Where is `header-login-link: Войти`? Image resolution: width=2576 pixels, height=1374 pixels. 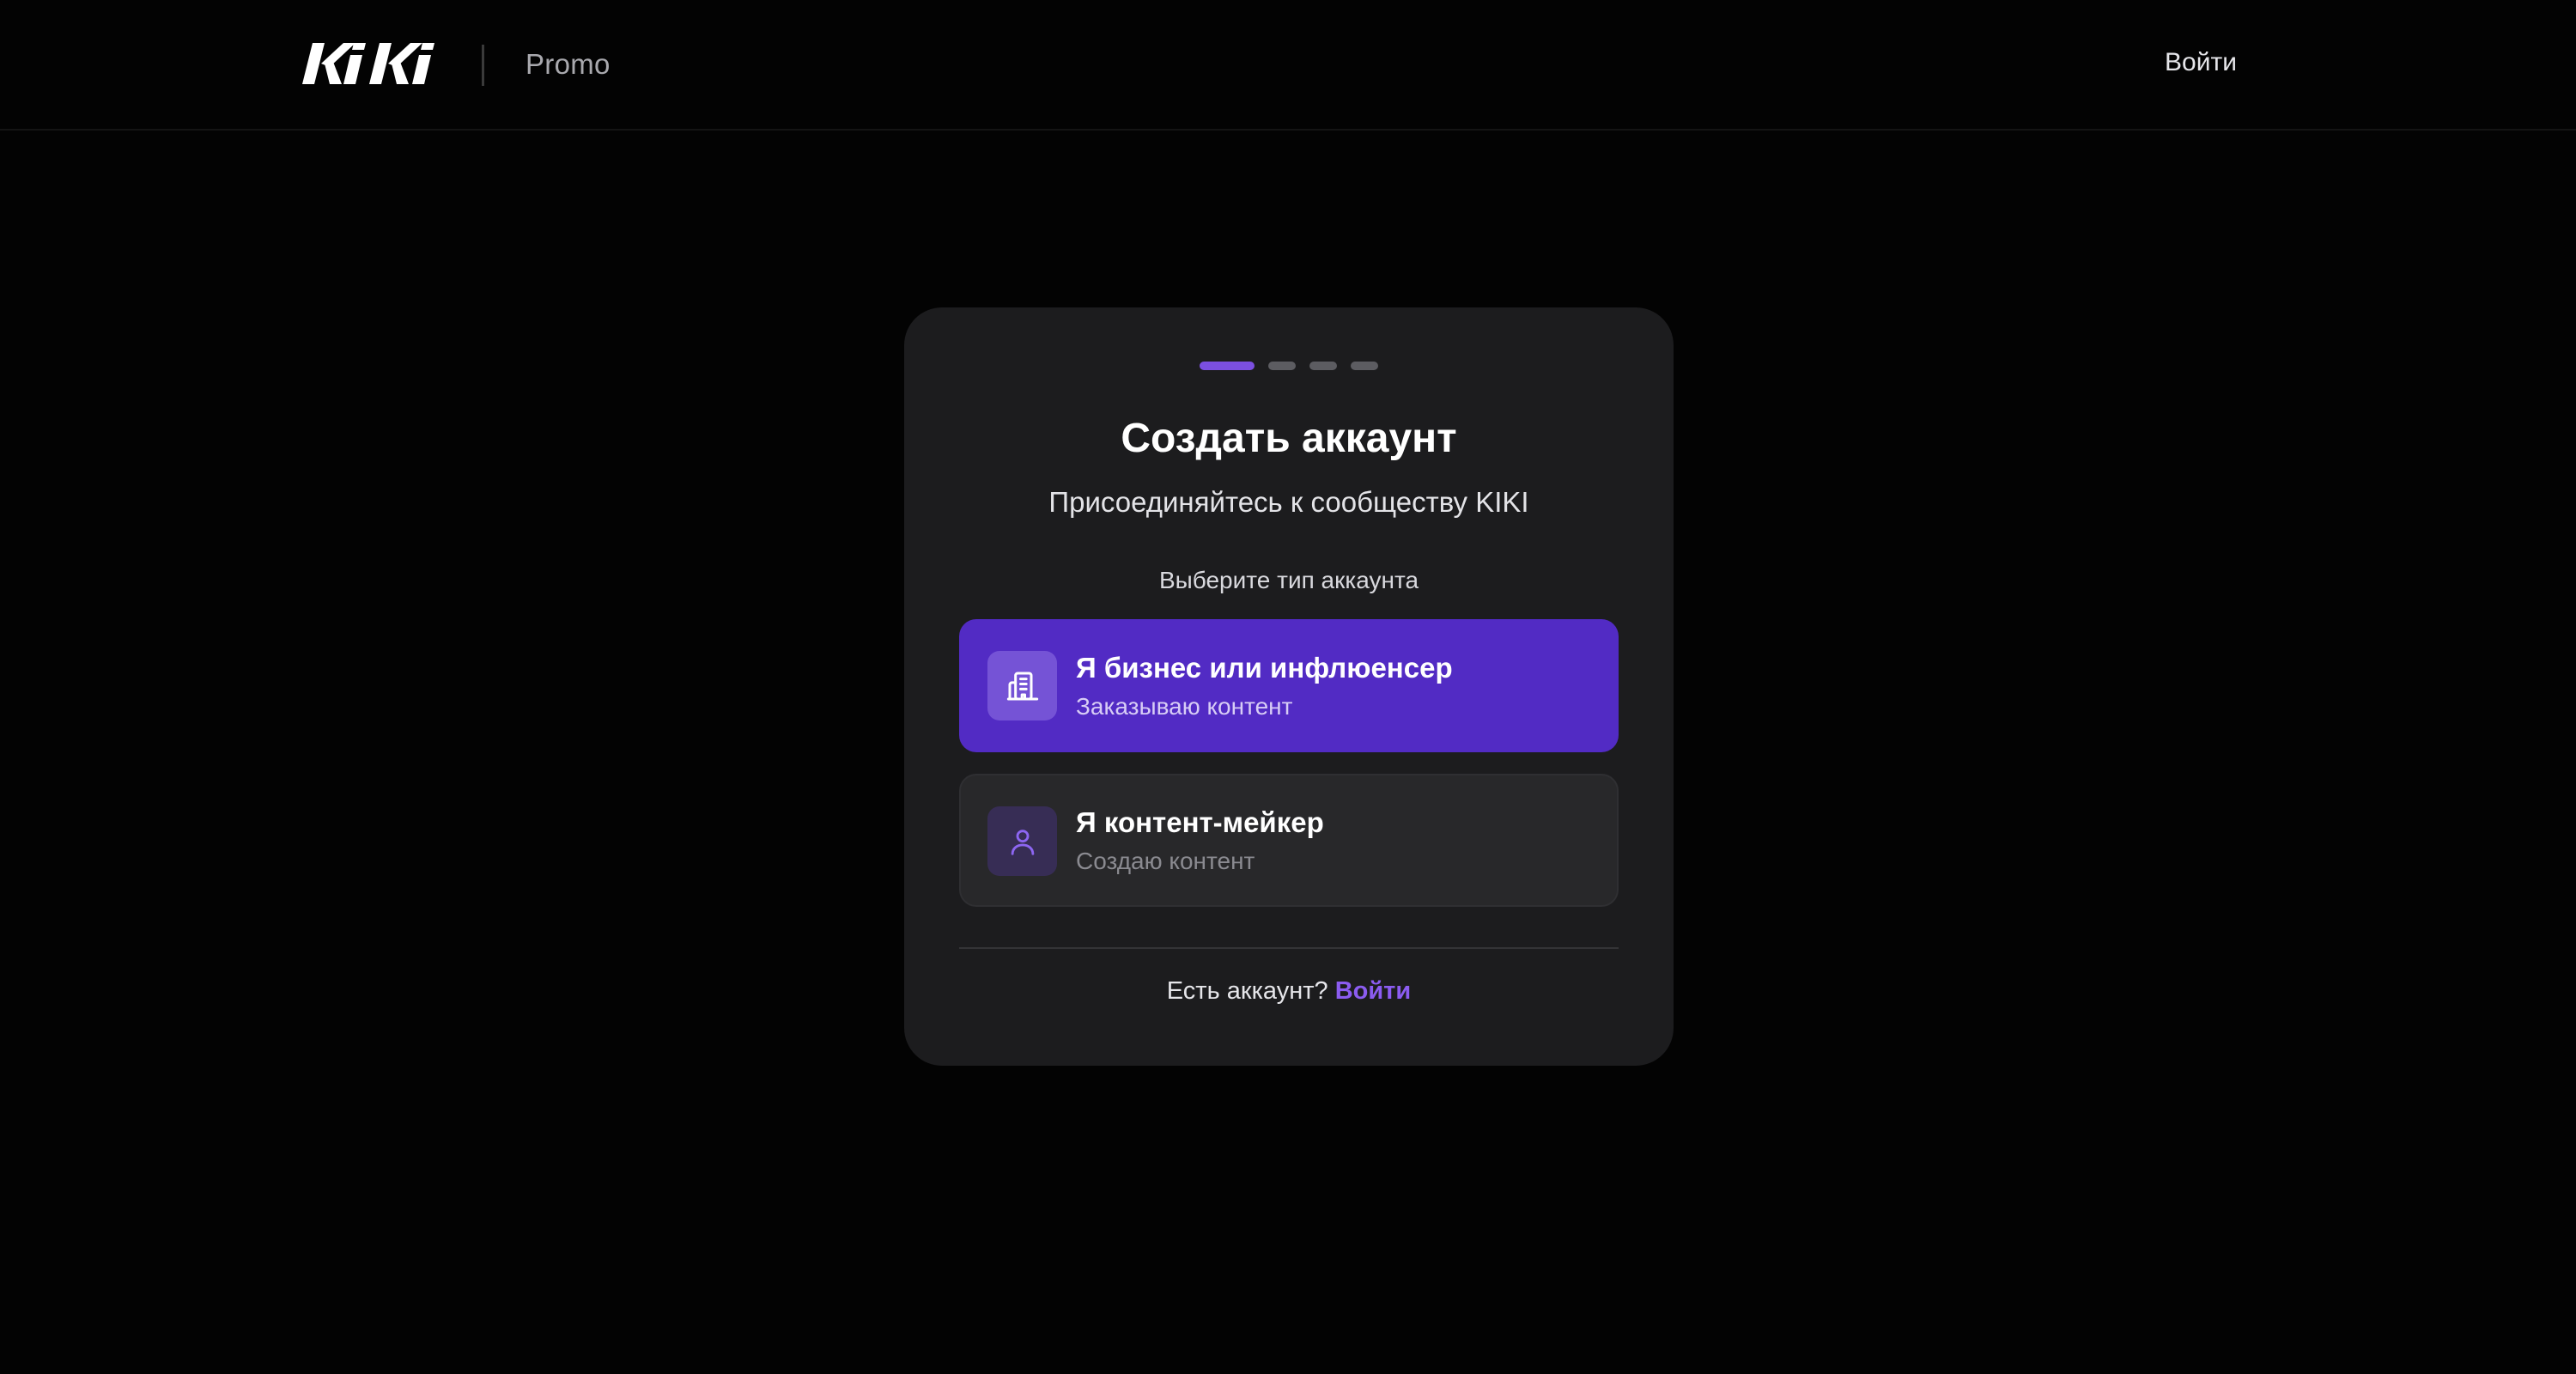 header-login-link: Войти is located at coordinates (2201, 62).